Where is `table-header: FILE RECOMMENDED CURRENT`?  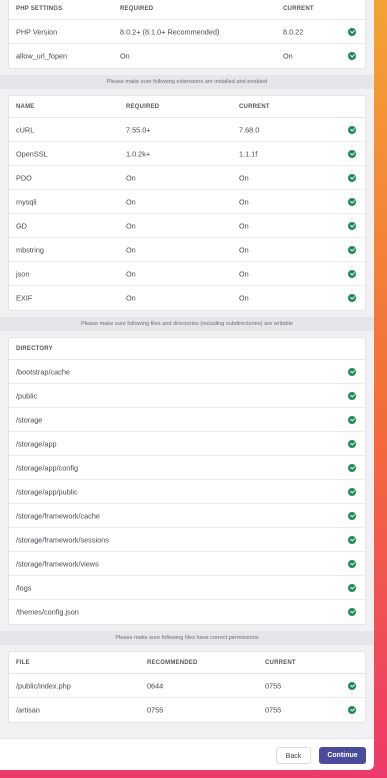 table-header: FILE RECOMMENDED CURRENT is located at coordinates (187, 663).